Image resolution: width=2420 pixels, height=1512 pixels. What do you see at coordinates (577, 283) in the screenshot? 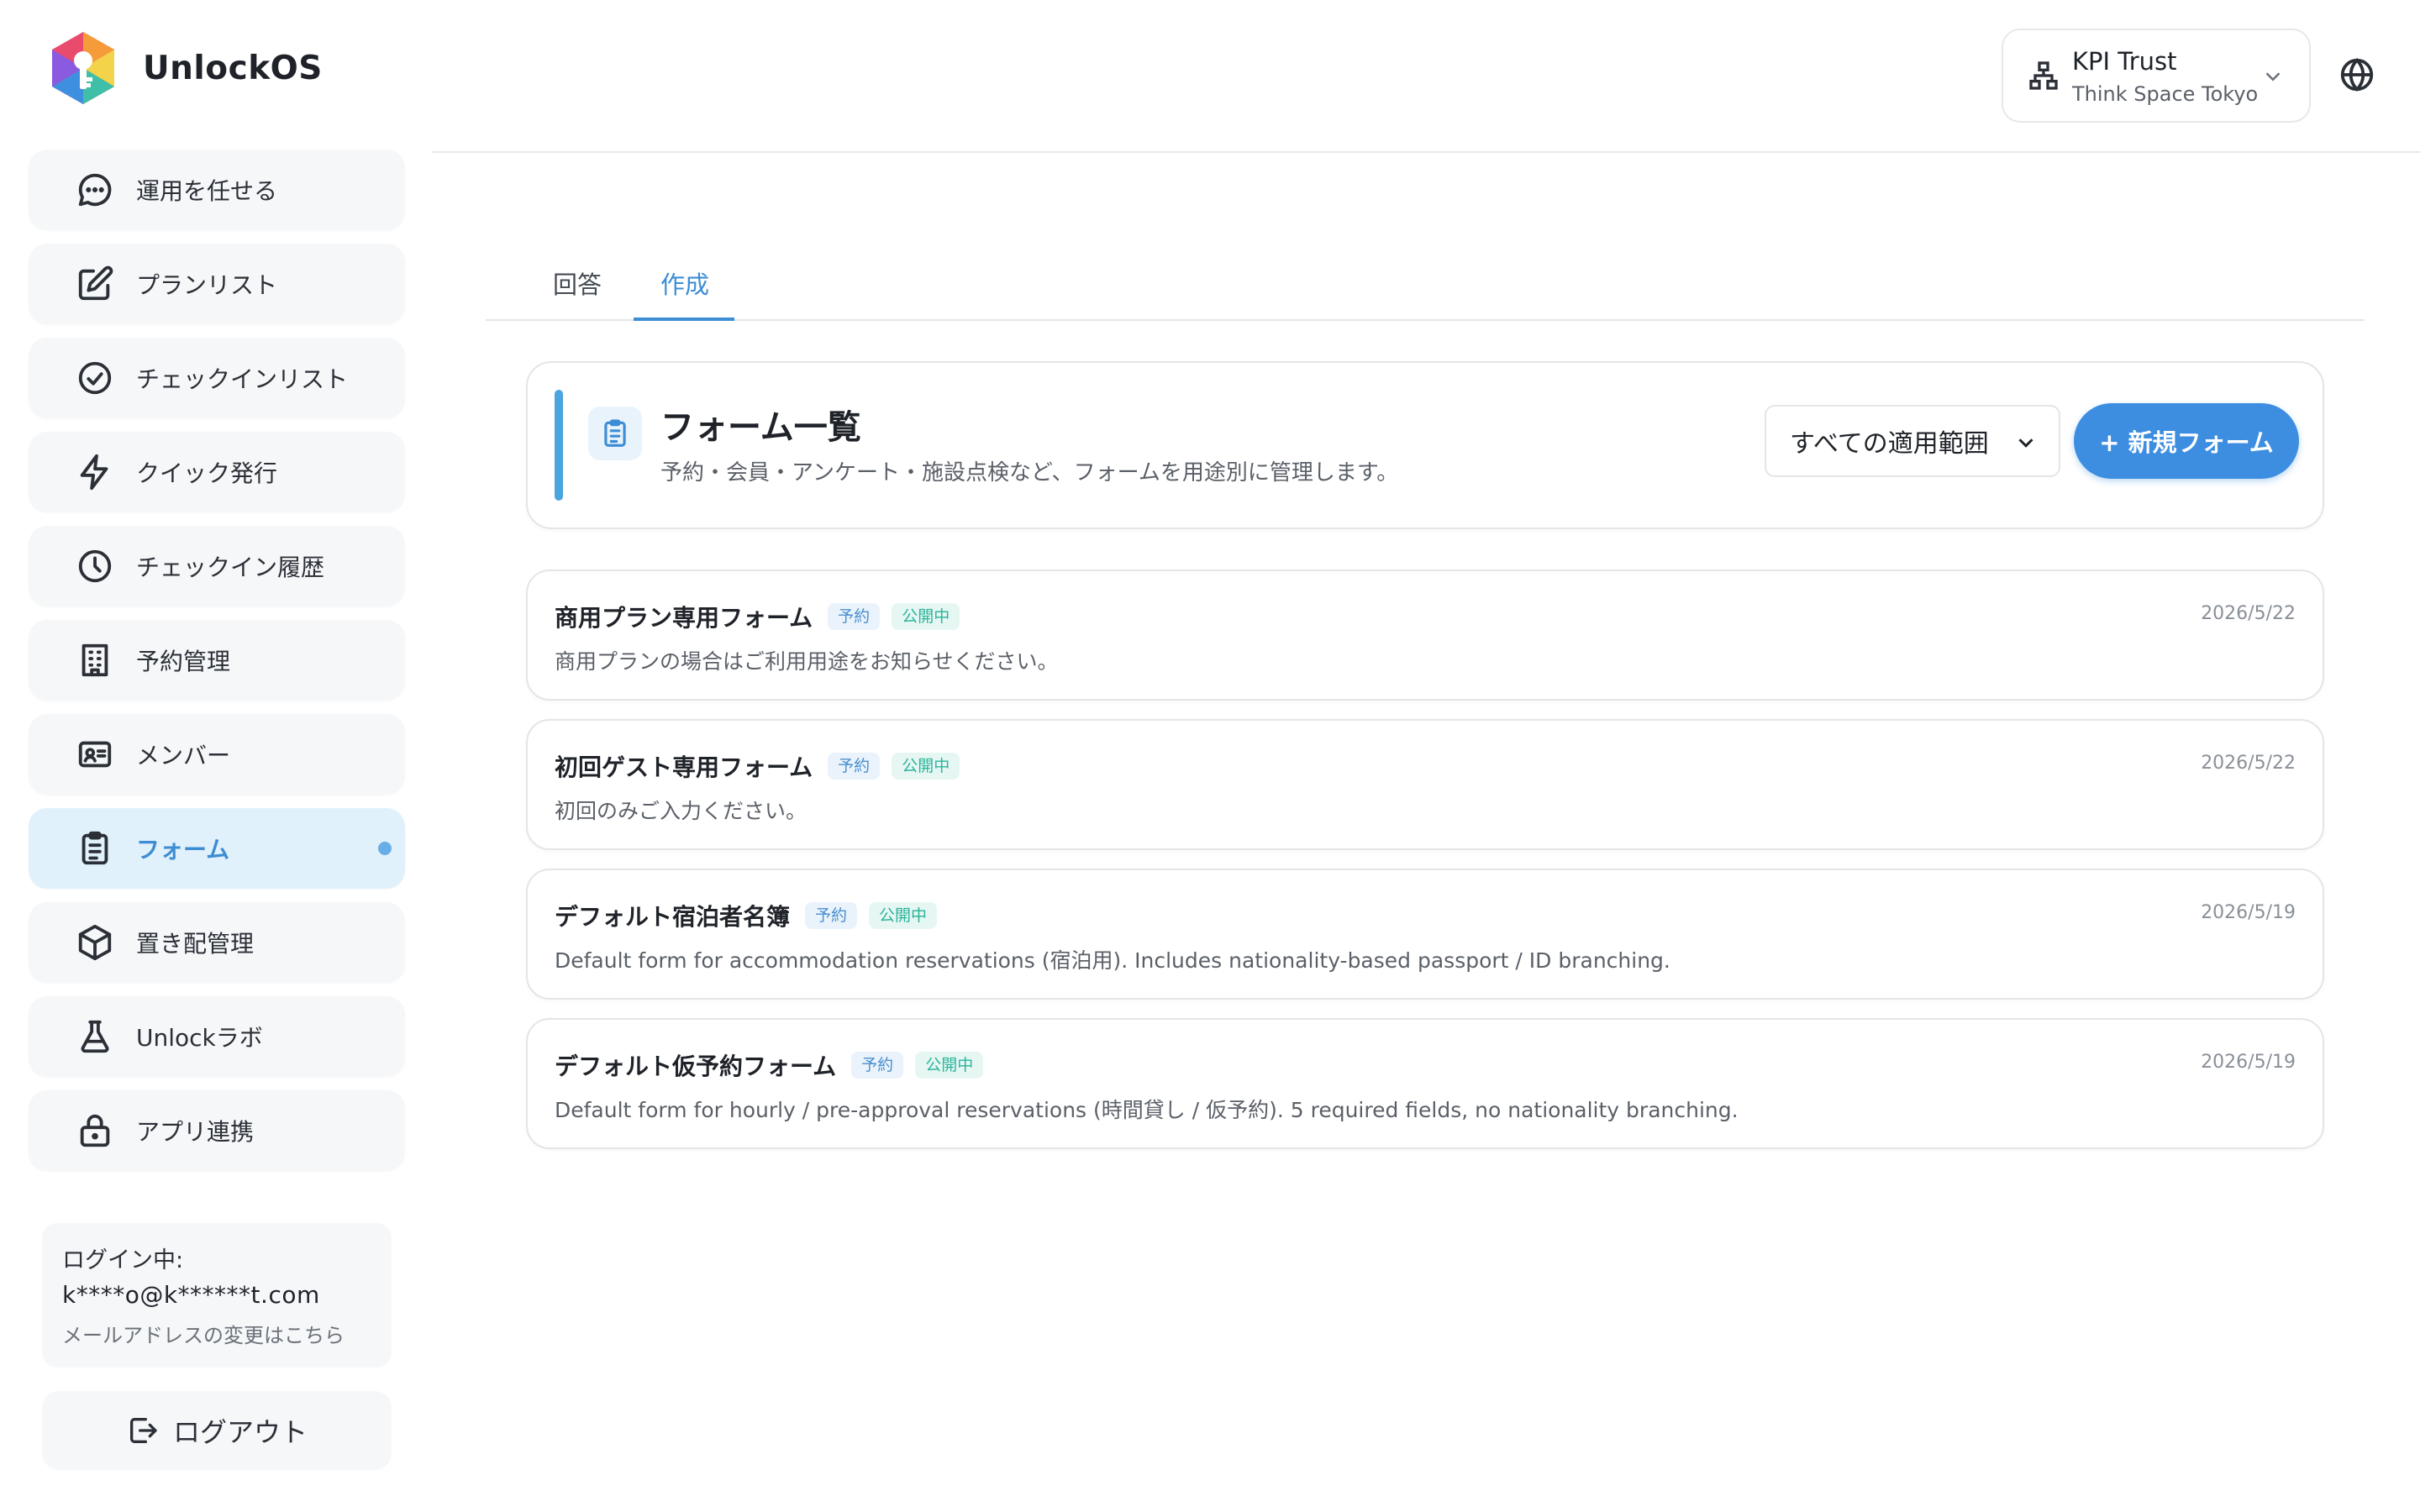
I see `tab-responses: 回答` at bounding box center [577, 283].